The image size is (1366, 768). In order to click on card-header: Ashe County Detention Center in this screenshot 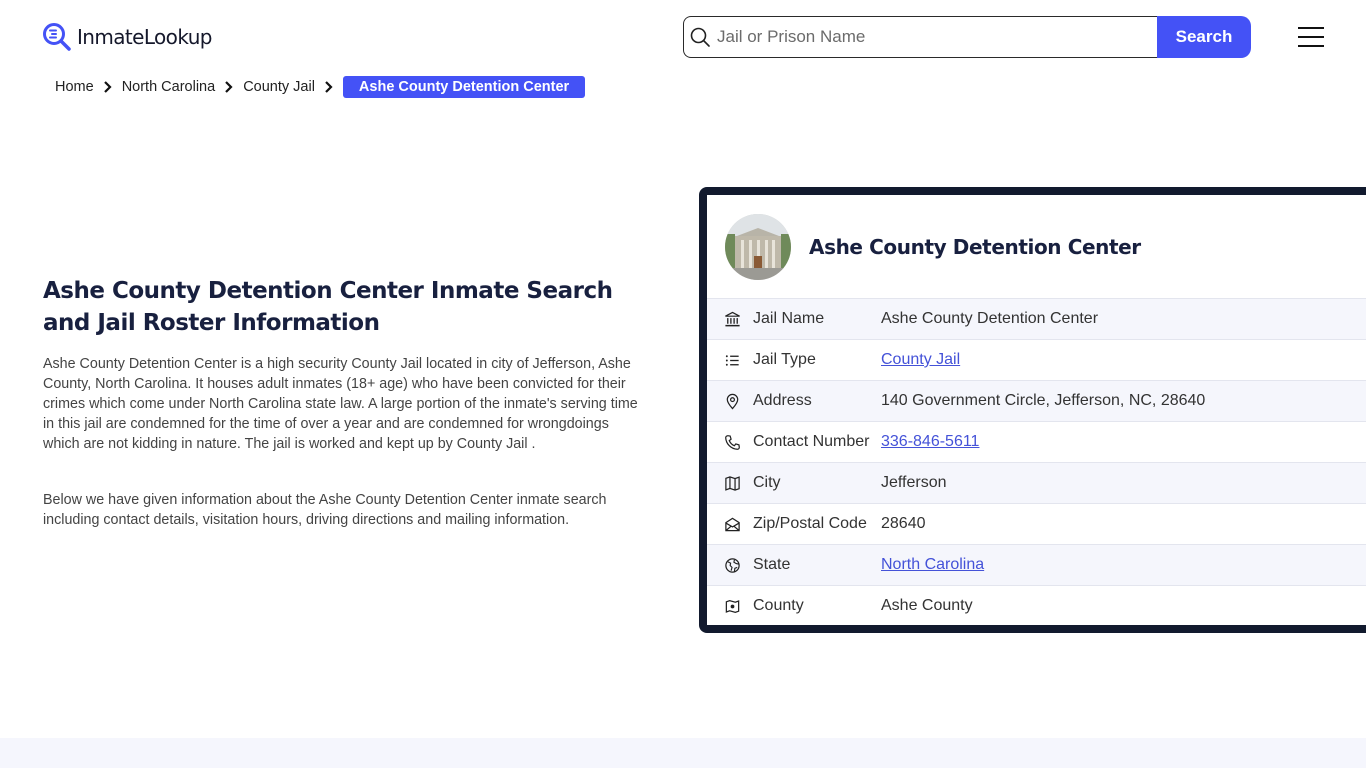, I will do `click(1036, 246)`.